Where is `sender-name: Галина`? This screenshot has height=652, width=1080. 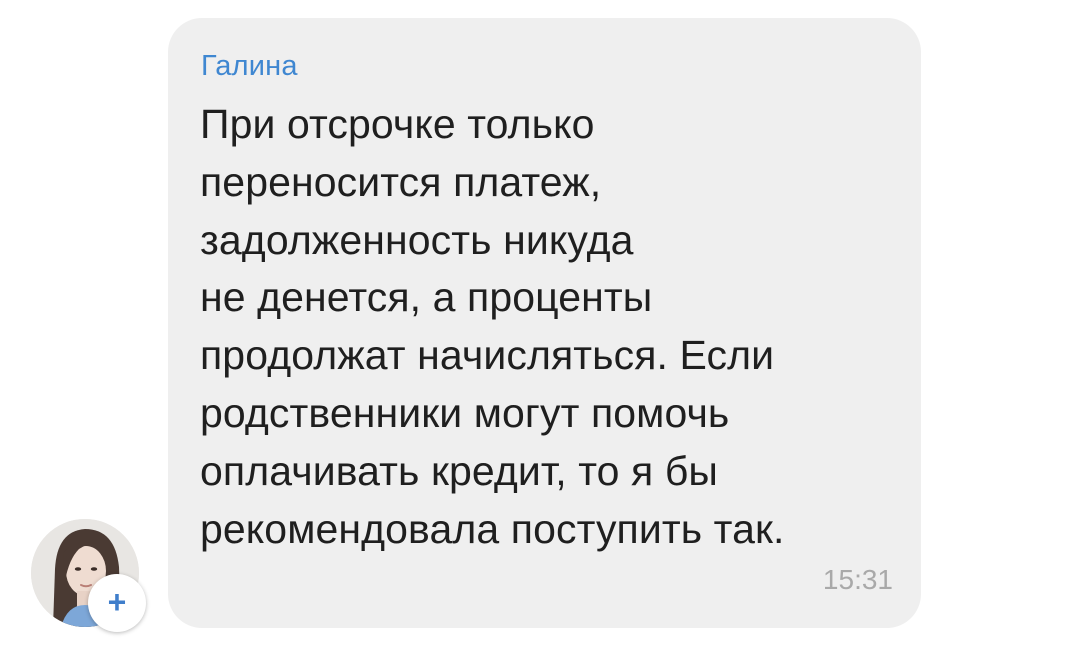
sender-name: Галина is located at coordinates (249, 66).